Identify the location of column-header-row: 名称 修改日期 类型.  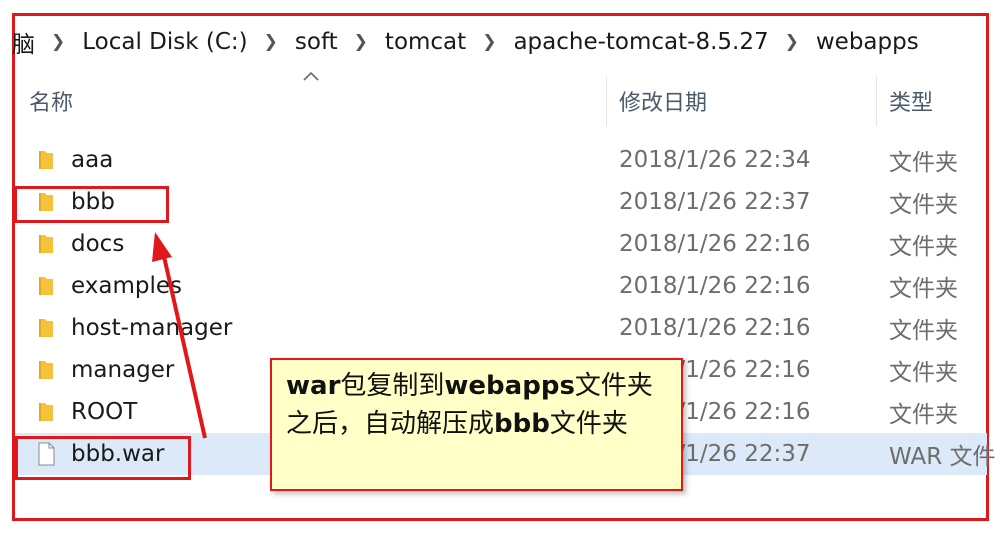
(501, 101).